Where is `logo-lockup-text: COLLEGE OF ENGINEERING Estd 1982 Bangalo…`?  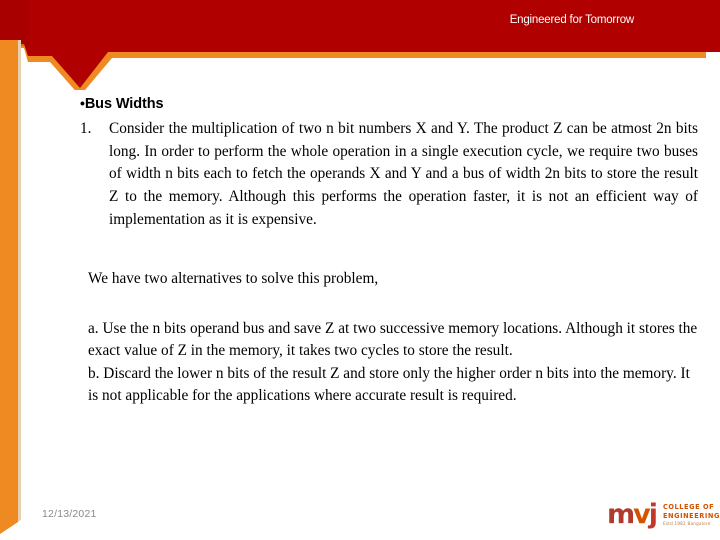
logo-lockup-text: COLLEGE OF ENGINEERING Estd 1982 Bangalo… is located at coordinates (691, 515).